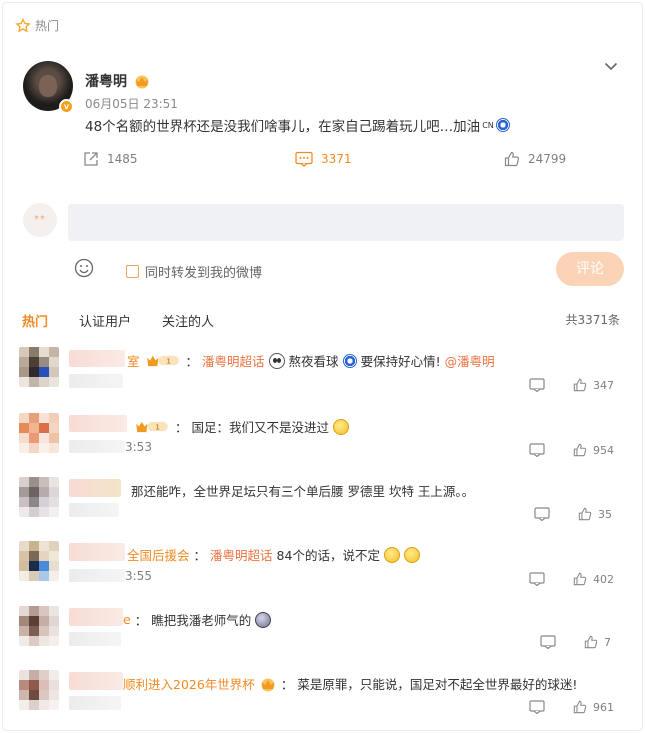 The width and height of the screenshot is (645, 733). What do you see at coordinates (328, 555) in the screenshot?
I see `comment-text: 84个的话，说不定` at bounding box center [328, 555].